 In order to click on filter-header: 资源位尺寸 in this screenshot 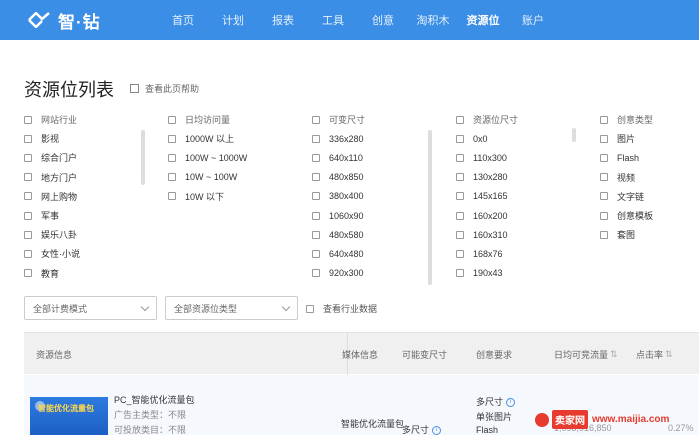, I will do `click(511, 119)`.